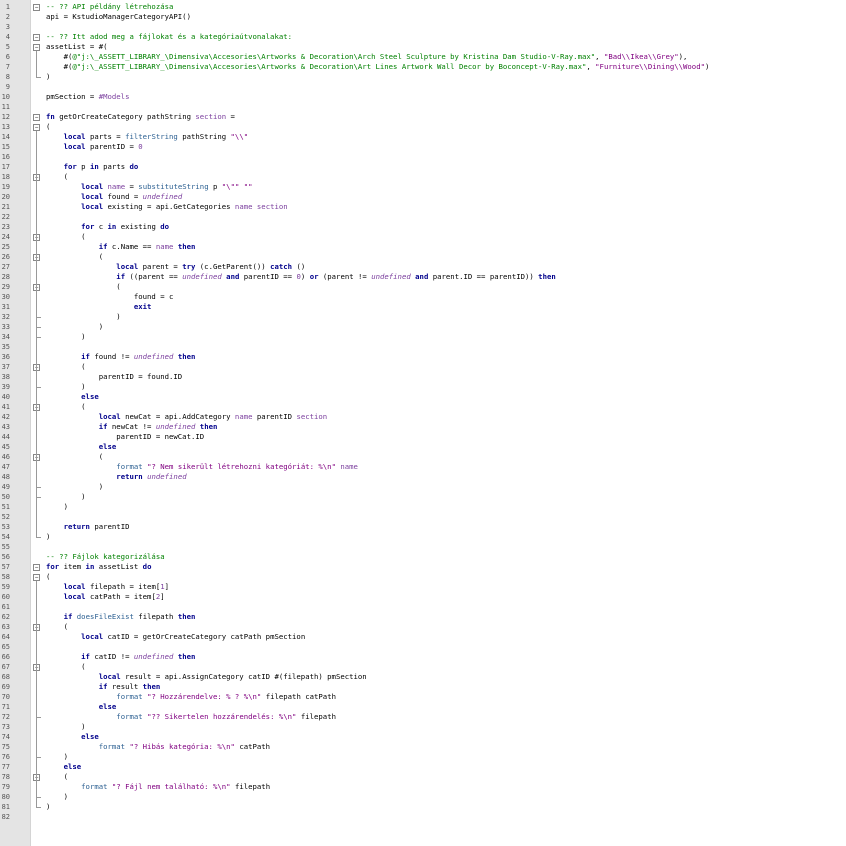  I want to click on line-number: 79, so click(5, 787).